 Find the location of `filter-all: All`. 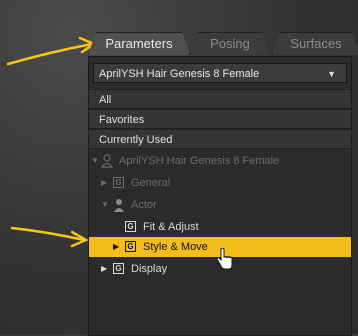

filter-all: All is located at coordinates (220, 99).